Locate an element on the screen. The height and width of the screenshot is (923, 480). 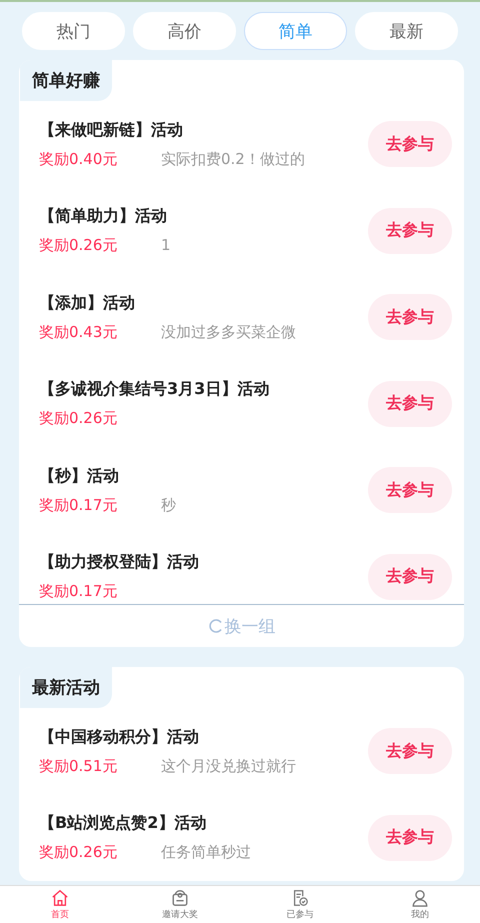
reward-amount: 奖励0.40元 is located at coordinates (78, 159).